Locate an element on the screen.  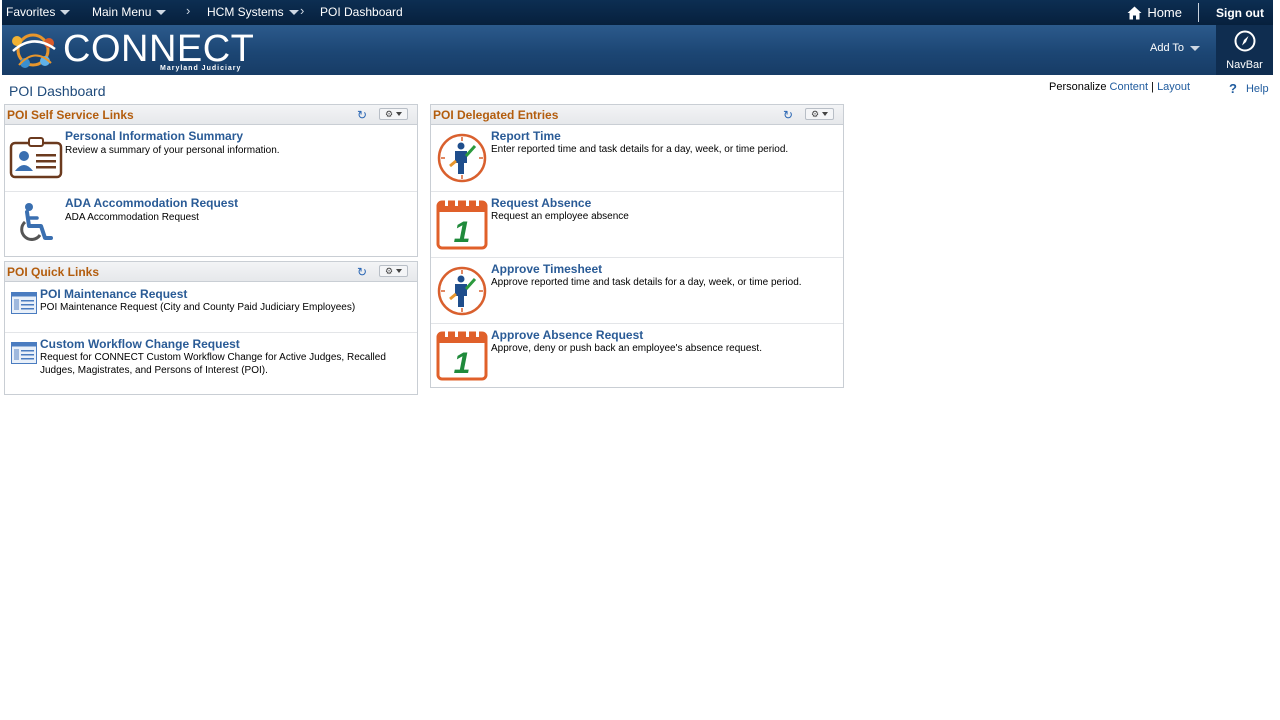
add-to-label: Add To is located at coordinates (1167, 48).